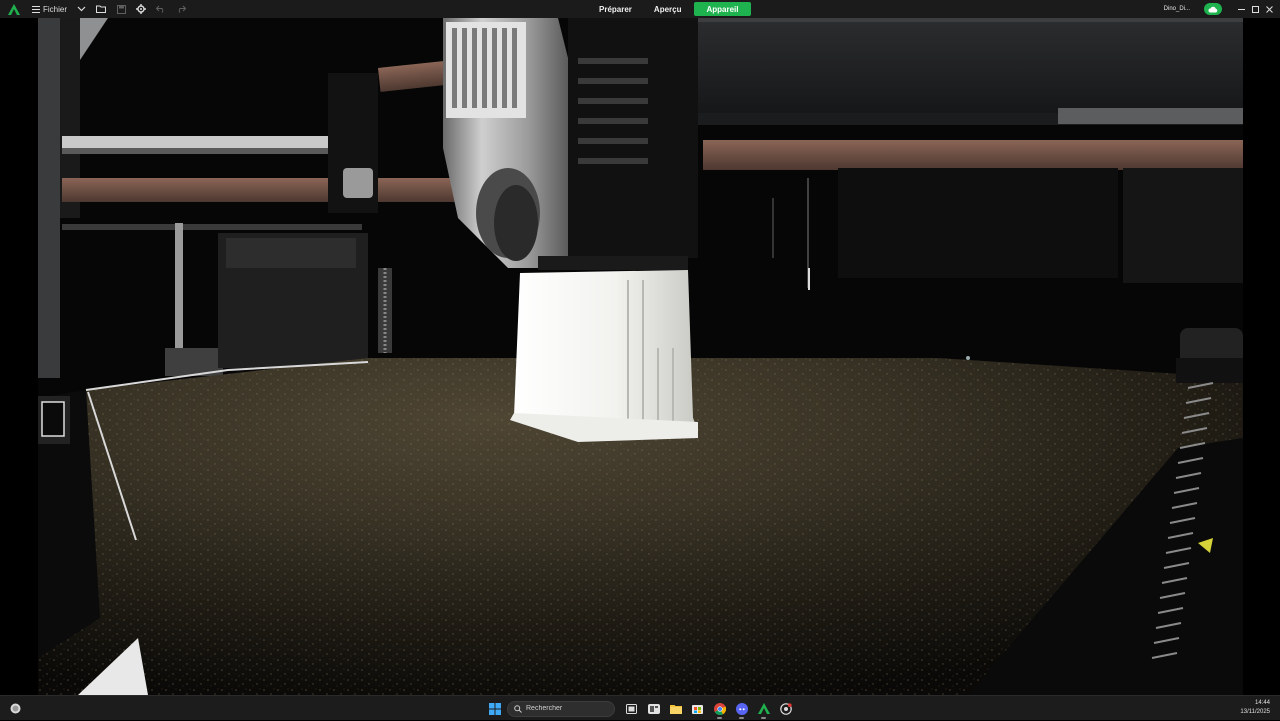 Image resolution: width=1280 pixels, height=721 pixels. I want to click on undo-icon, so click(161, 9).